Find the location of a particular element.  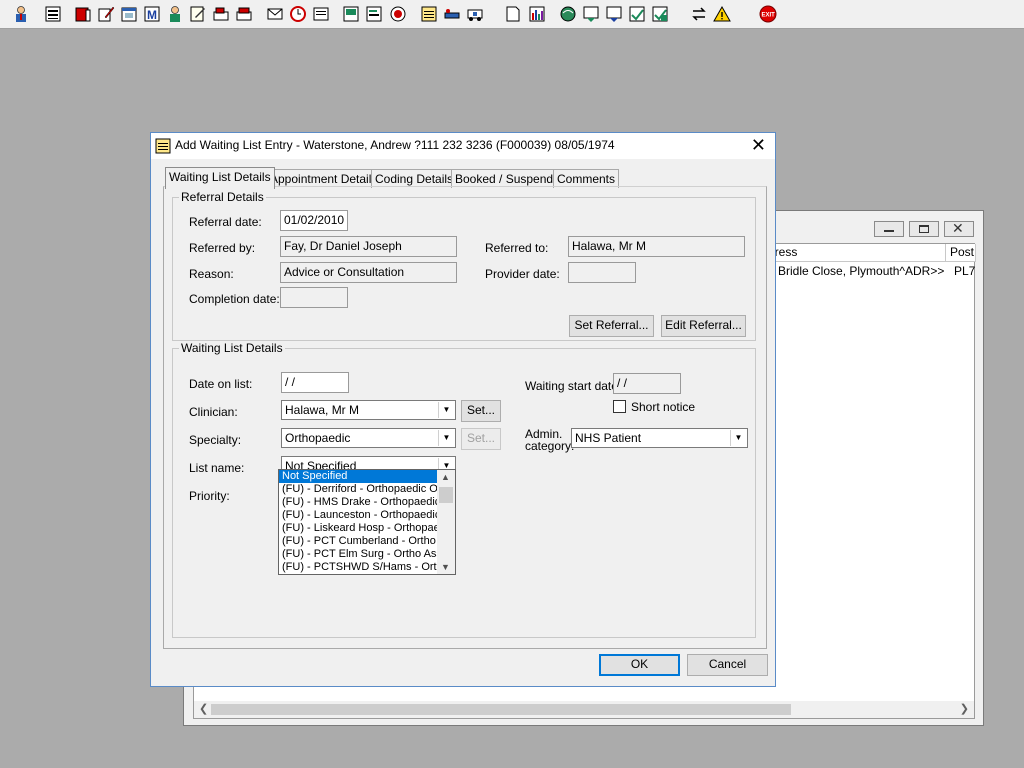

document-icon is located at coordinates (374, 14).